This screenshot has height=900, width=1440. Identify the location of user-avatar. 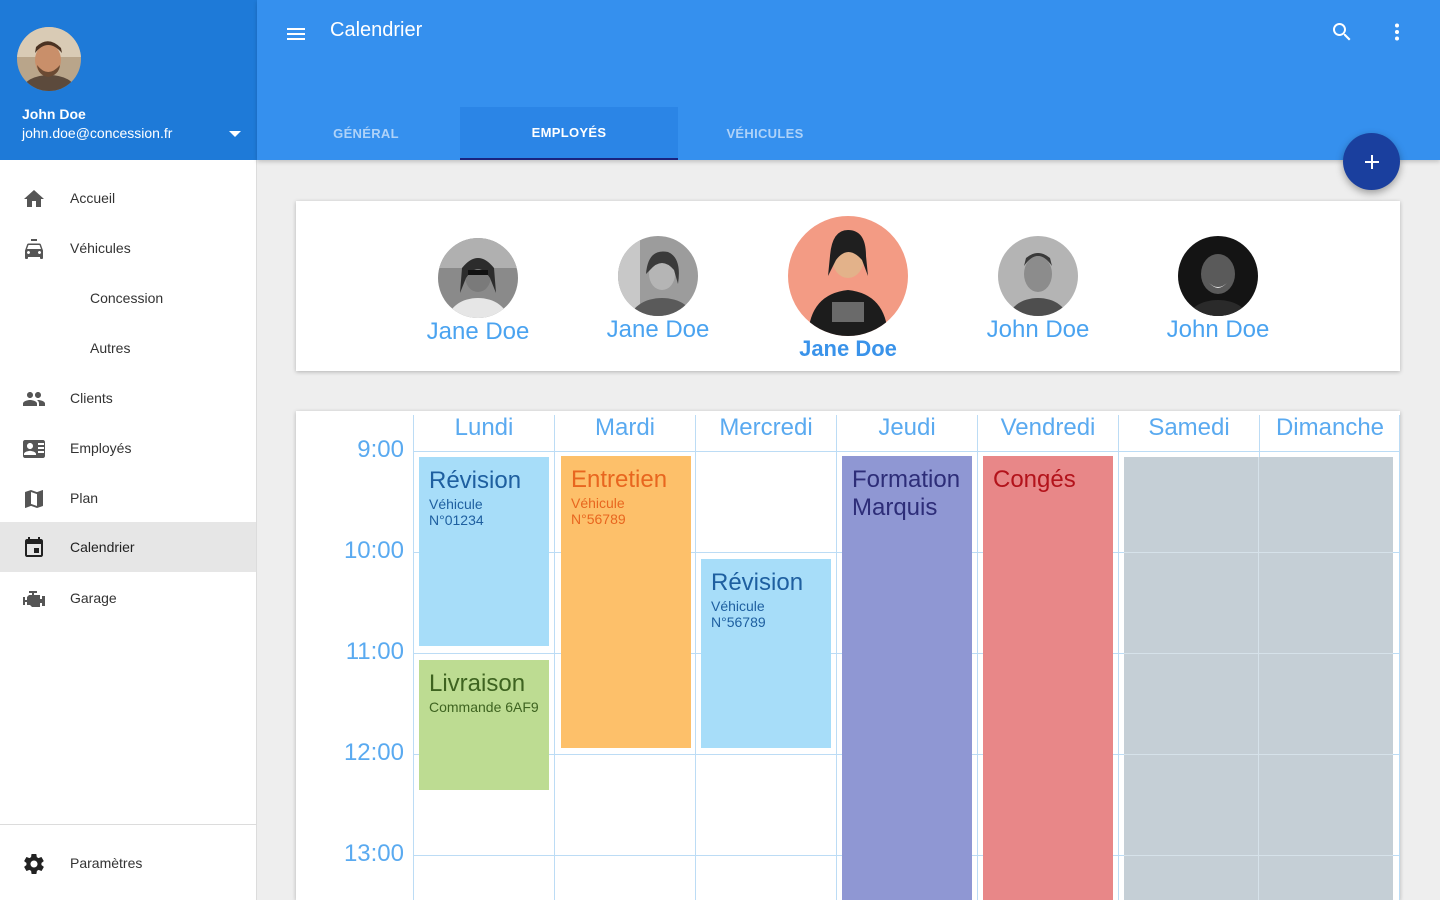
(49, 59).